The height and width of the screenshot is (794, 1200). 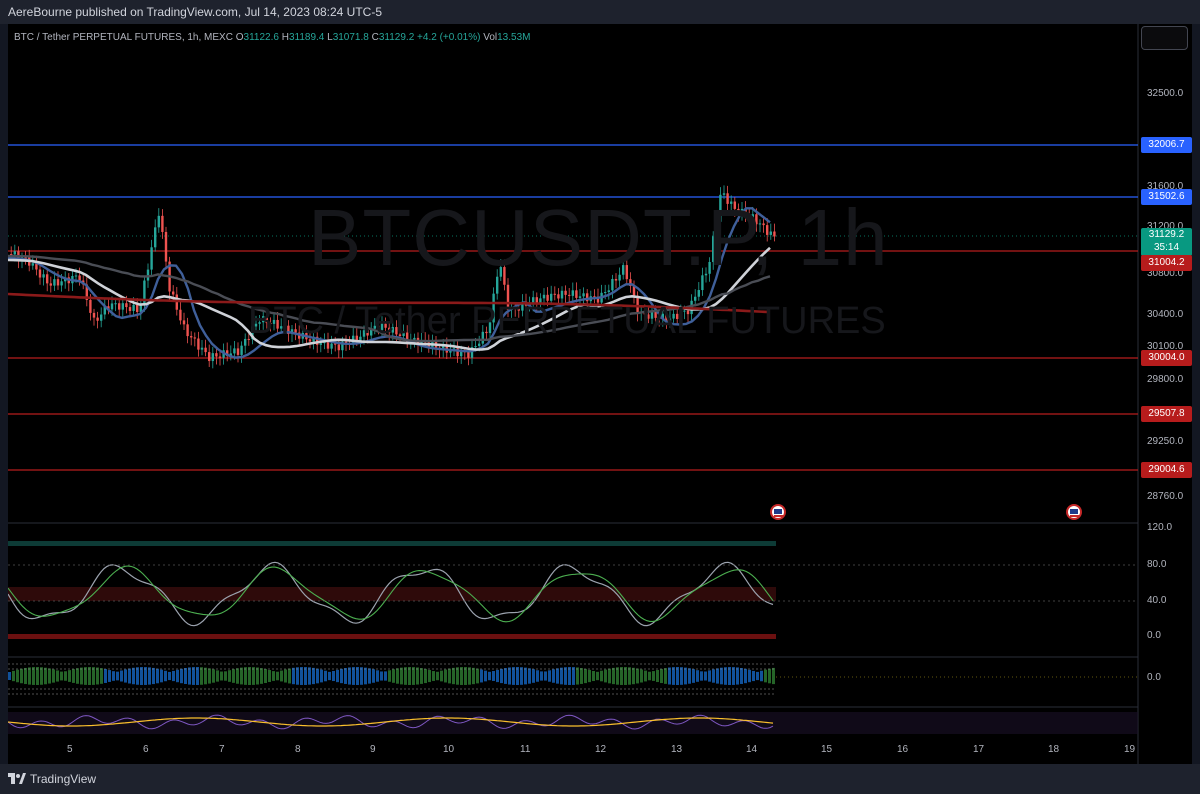 I want to click on level-label-32006: 32006.7, so click(x=1166, y=145).